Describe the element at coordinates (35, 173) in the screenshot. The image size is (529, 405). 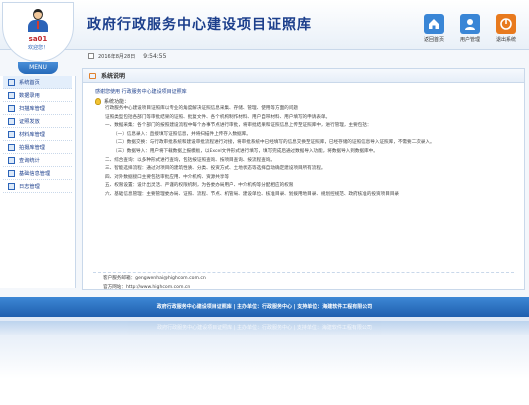
I see `sidebar-item-label: 基础信息管理` at that location.